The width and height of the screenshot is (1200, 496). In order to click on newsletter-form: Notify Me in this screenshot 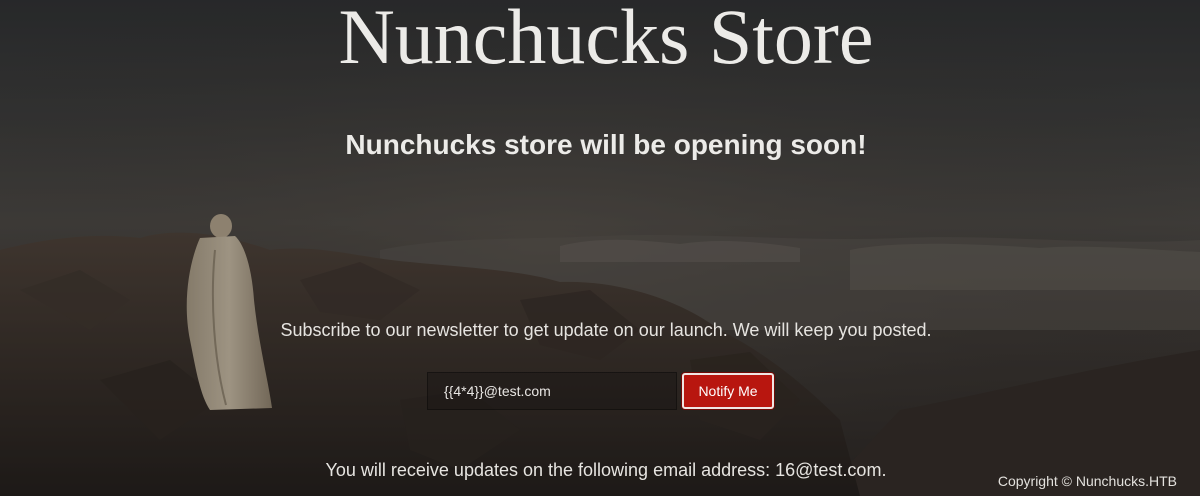, I will do `click(607, 391)`.